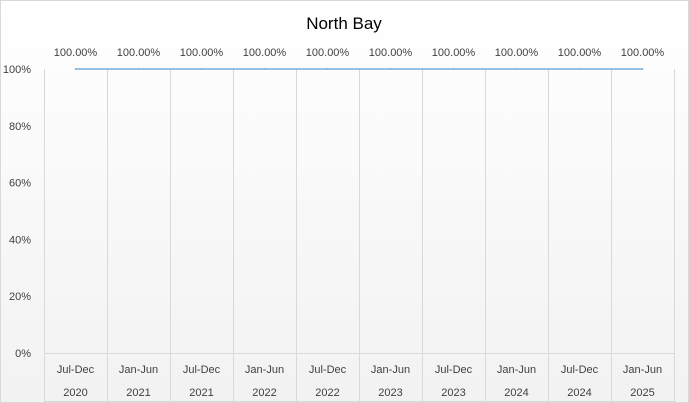  What do you see at coordinates (23, 354) in the screenshot?
I see `y-tick-label: 0%` at bounding box center [23, 354].